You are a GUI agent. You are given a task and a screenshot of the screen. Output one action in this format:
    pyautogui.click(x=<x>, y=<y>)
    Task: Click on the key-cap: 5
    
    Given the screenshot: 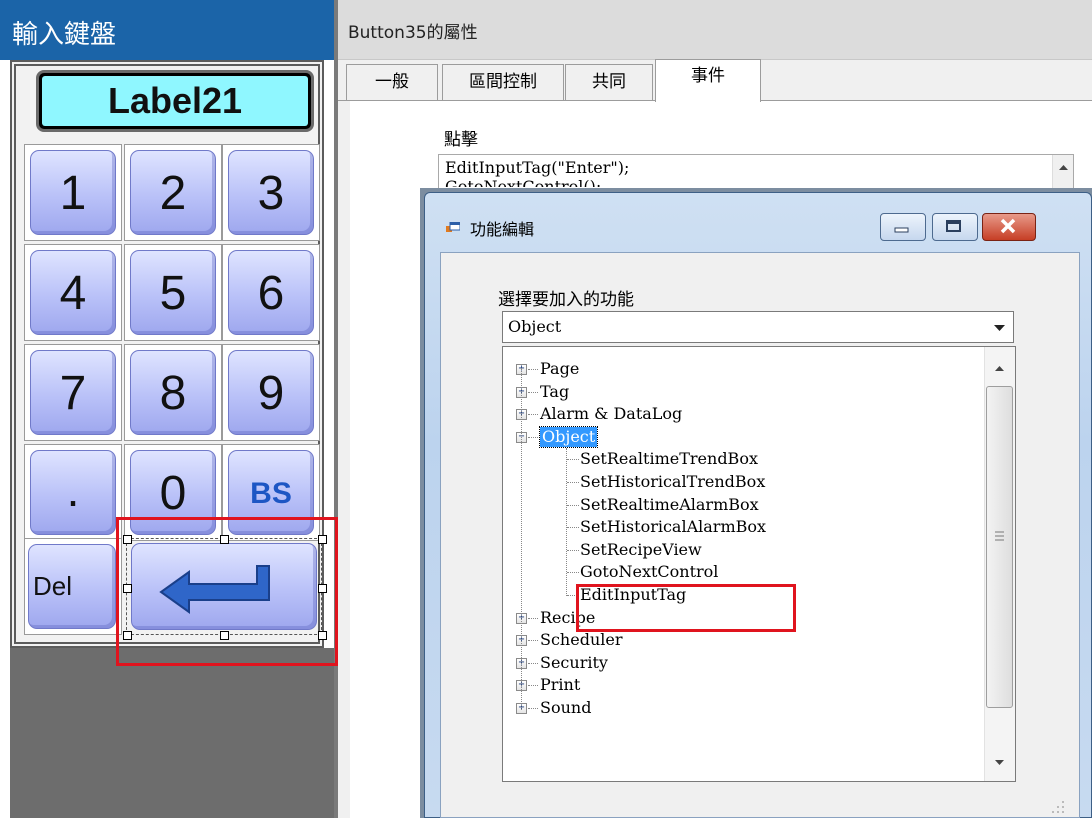 What is the action you would take?
    pyautogui.click(x=173, y=292)
    